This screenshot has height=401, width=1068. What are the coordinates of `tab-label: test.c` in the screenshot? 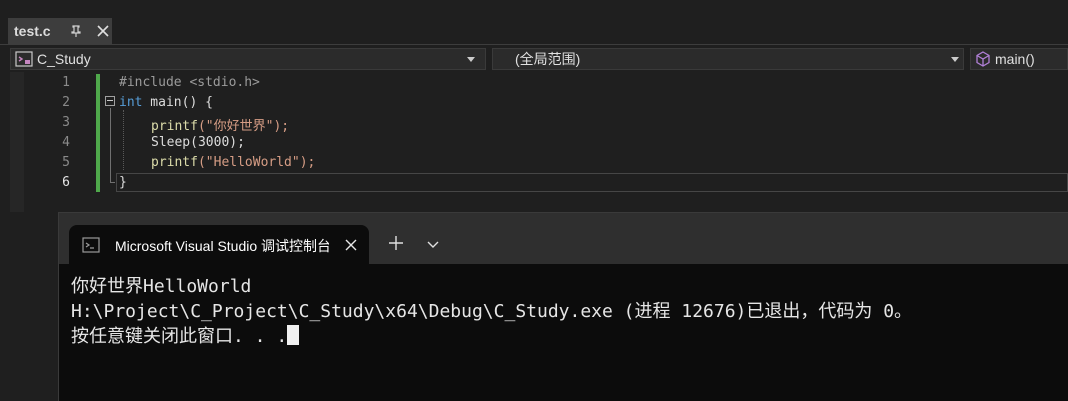 It's located at (32, 30).